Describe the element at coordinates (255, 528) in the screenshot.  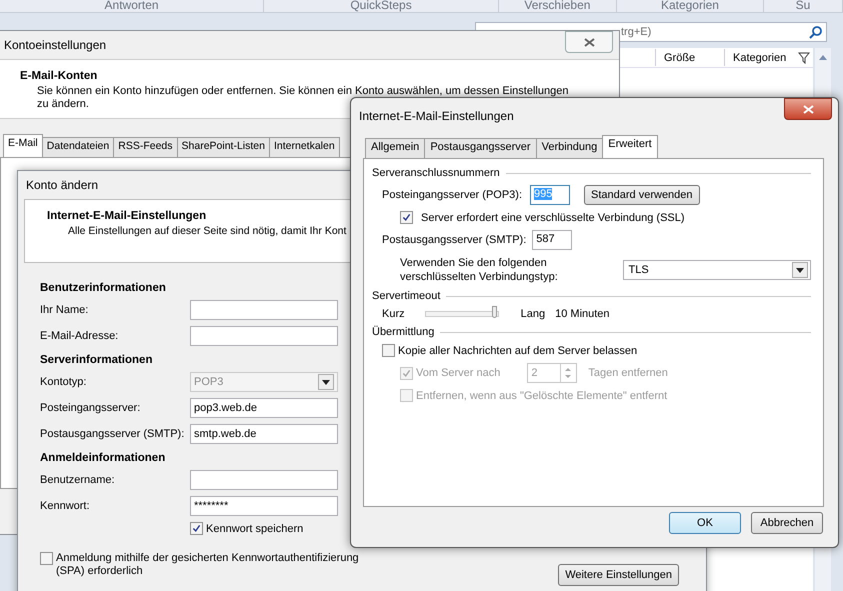
I see `checkbox-label: Kennwort speichern` at that location.